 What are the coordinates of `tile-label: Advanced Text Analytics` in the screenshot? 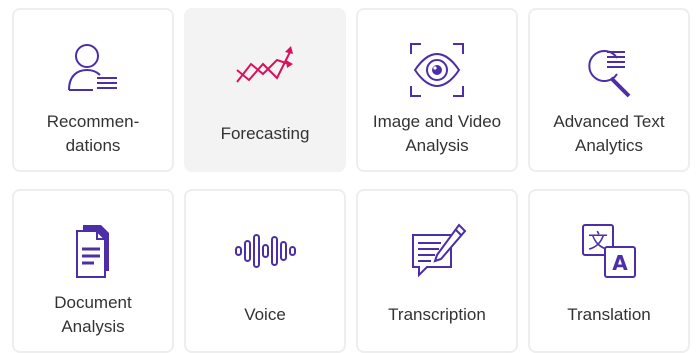 It's located at (609, 133).